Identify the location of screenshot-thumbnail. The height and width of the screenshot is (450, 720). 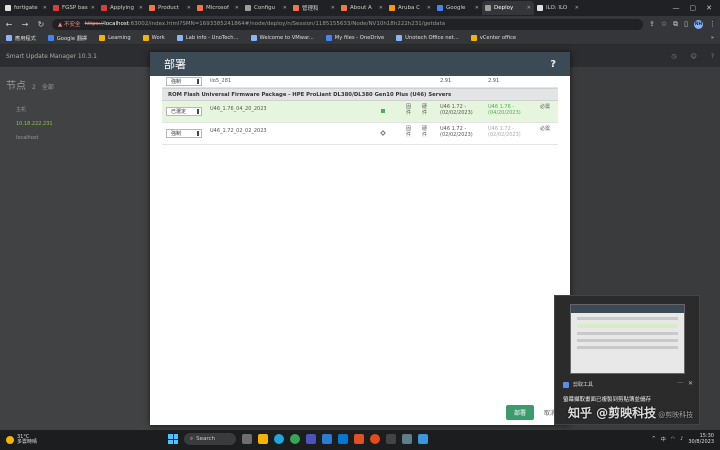
(627, 339).